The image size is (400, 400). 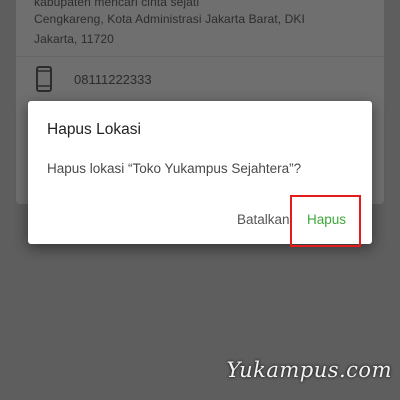 What do you see at coordinates (263, 219) in the screenshot?
I see `cancel-button: Batalkan` at bounding box center [263, 219].